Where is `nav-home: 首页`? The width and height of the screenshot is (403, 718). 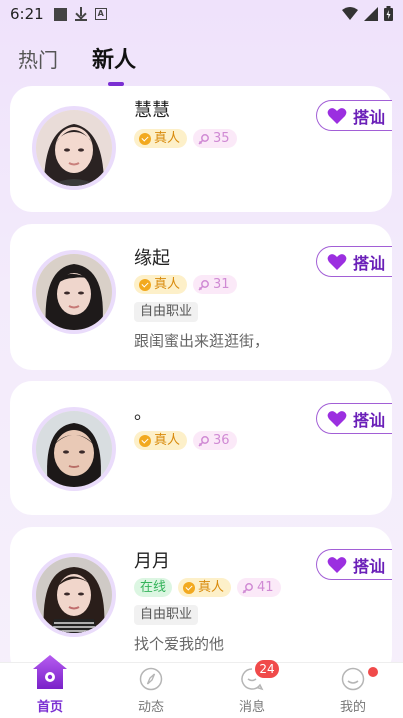
nav-home: 首页 is located at coordinates (50, 686).